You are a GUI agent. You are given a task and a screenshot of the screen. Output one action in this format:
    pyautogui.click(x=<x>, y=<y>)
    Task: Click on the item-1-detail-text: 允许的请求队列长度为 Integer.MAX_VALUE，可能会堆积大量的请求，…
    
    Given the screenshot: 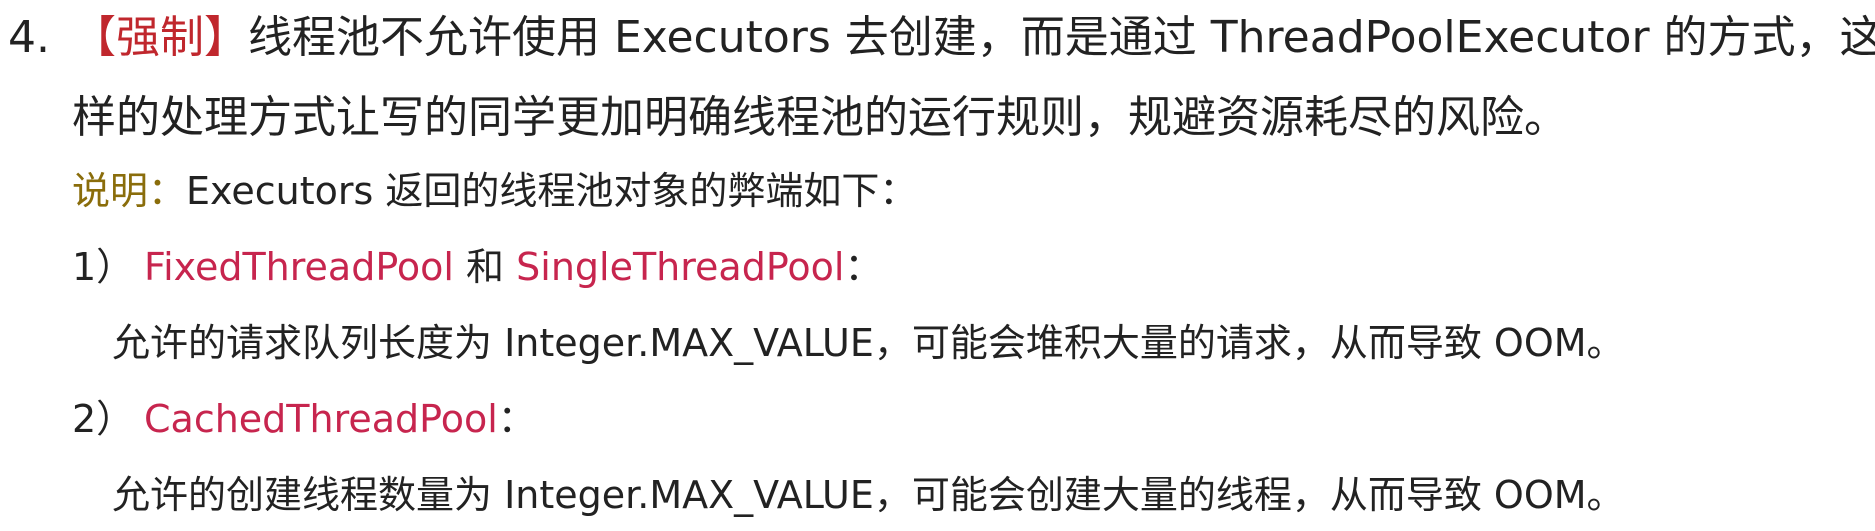 What is the action you would take?
    pyautogui.click(x=868, y=343)
    